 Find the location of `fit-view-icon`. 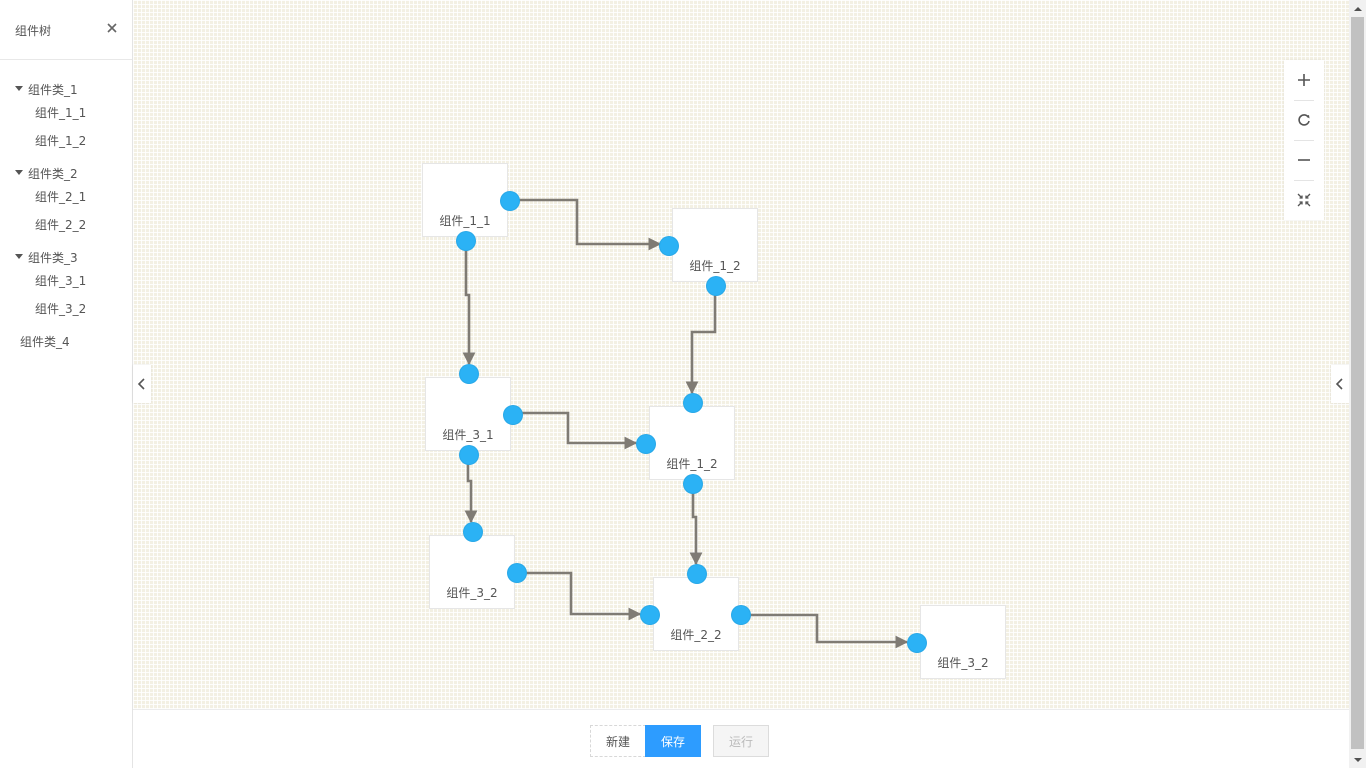

fit-view-icon is located at coordinates (1304, 200).